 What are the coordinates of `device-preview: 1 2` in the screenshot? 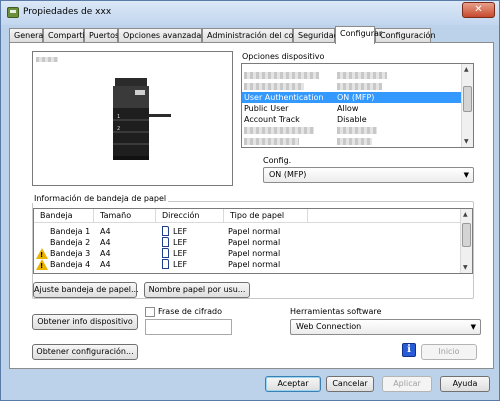 It's located at (132, 118).